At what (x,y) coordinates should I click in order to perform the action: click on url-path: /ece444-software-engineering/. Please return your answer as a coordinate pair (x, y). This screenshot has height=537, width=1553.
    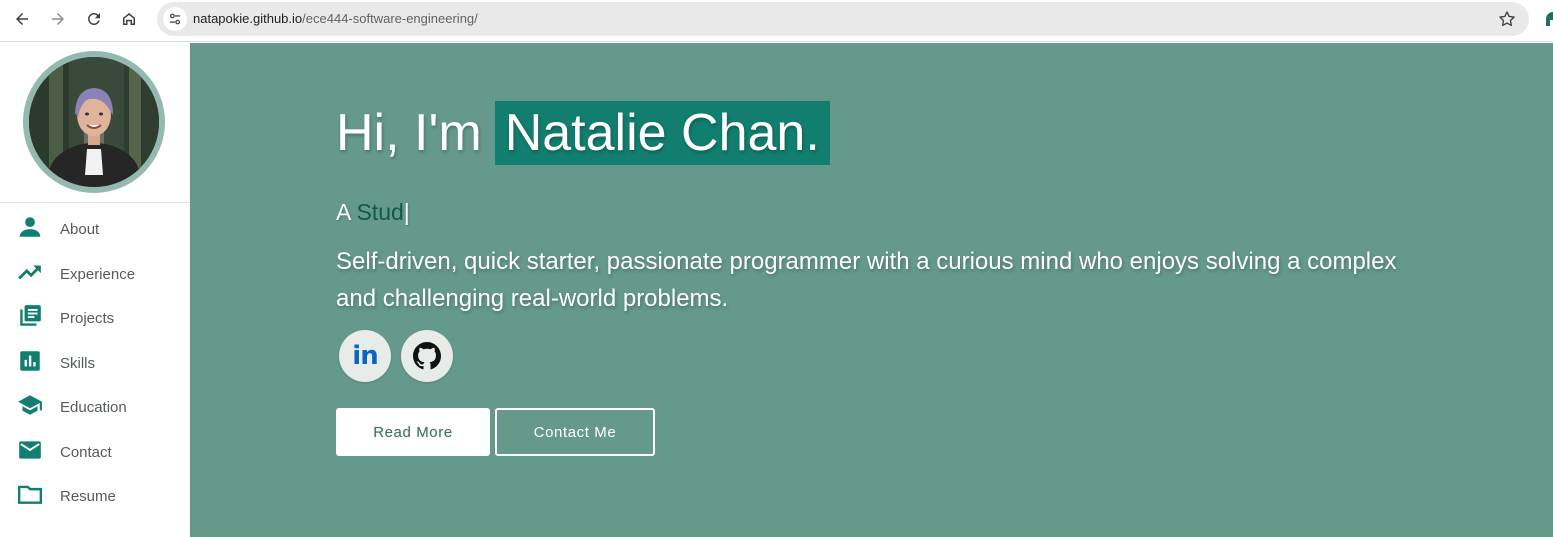
    Looking at the image, I should click on (390, 18).